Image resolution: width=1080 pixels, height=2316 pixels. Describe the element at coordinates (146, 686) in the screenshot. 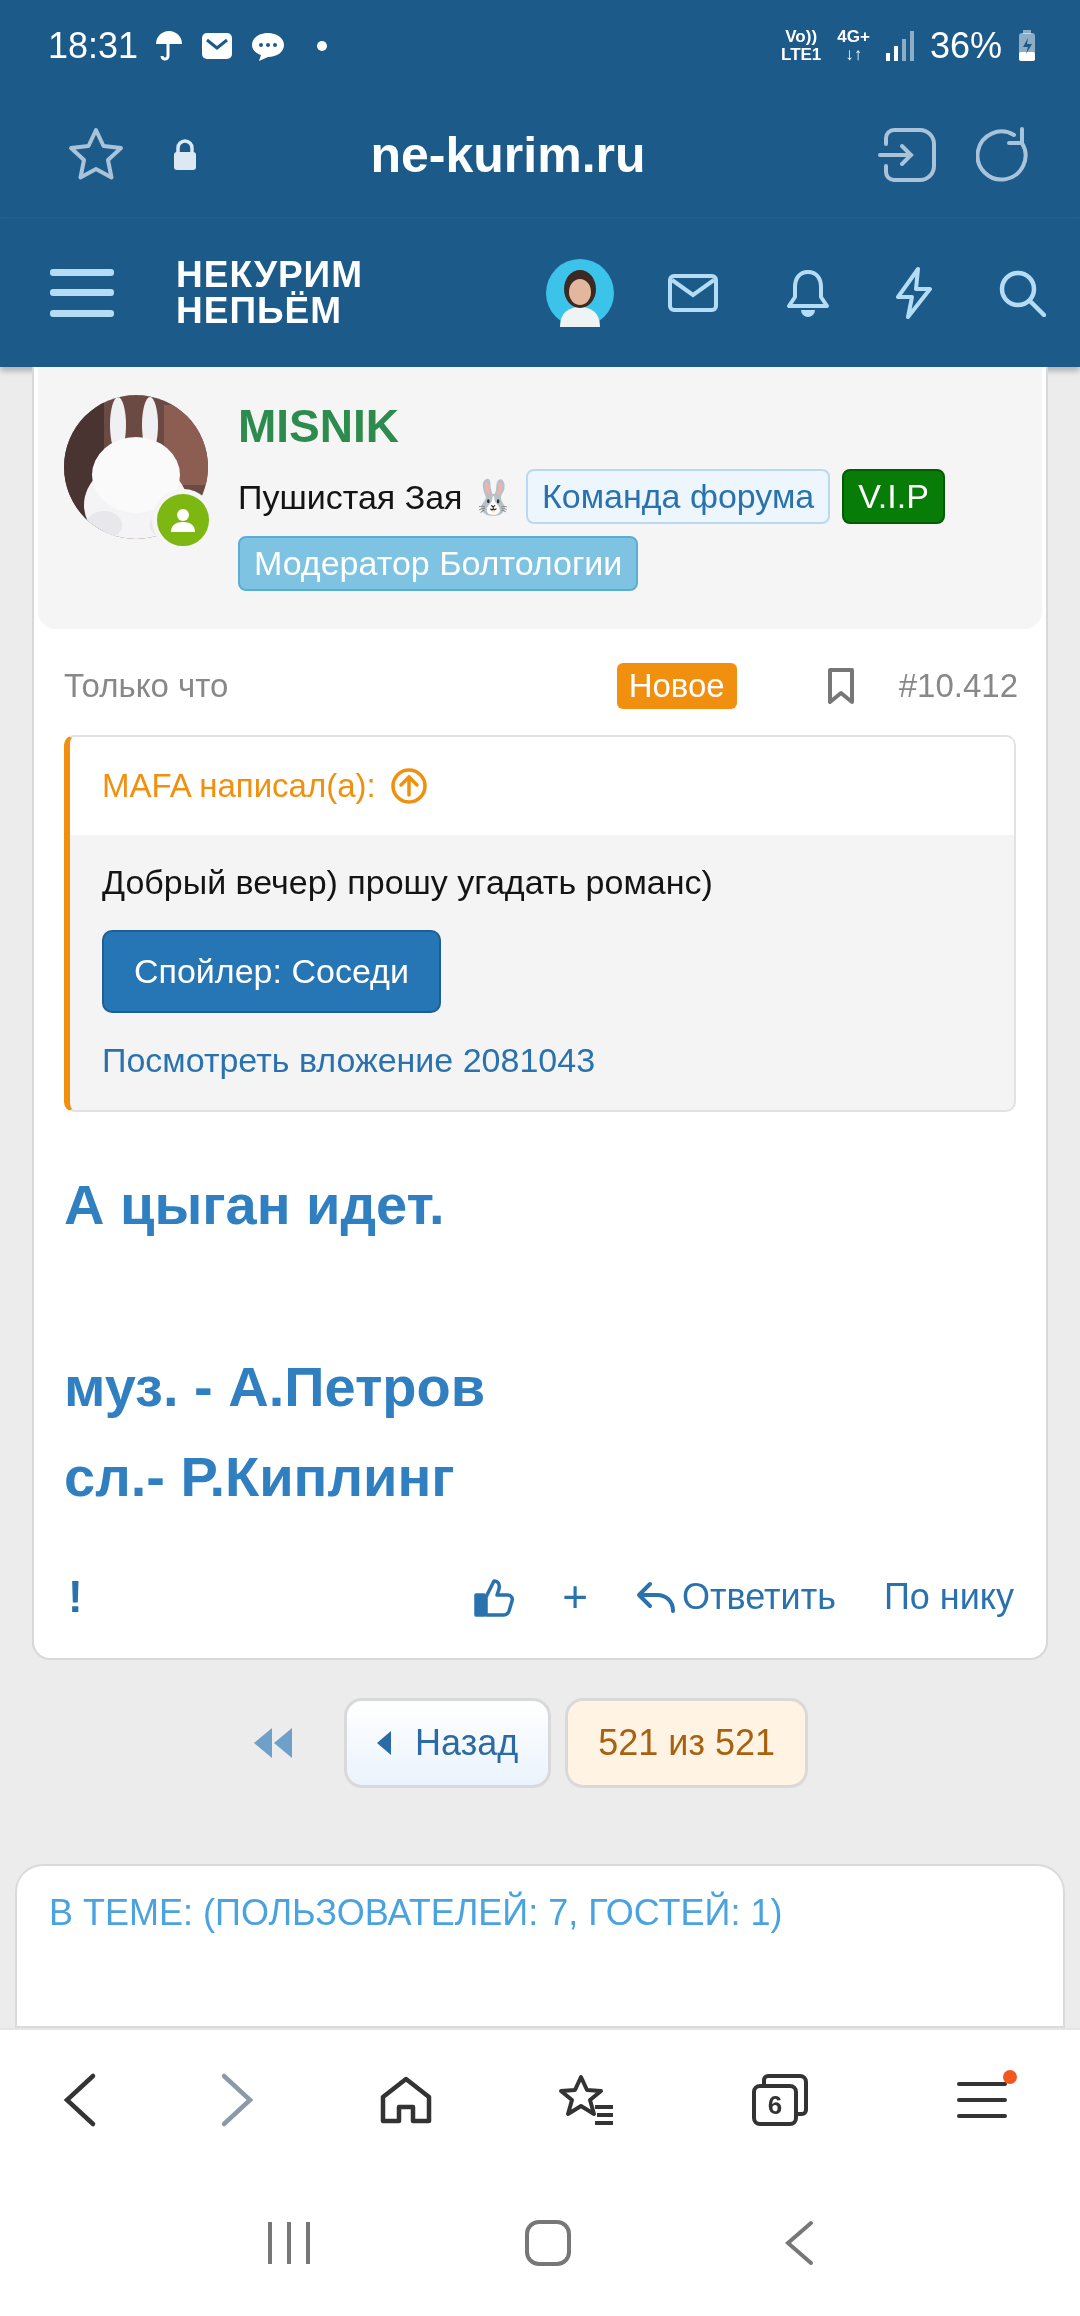

I see `post-time: Только что` at that location.